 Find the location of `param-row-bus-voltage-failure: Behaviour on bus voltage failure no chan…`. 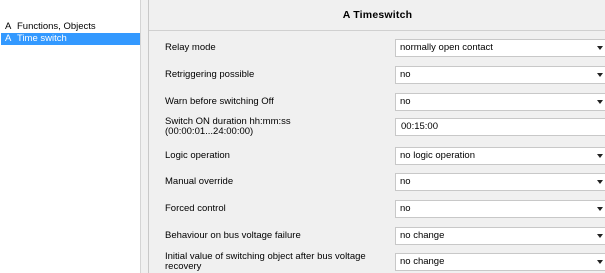

param-row-bus-voltage-failure: Behaviour on bus voltage failure no chan… is located at coordinates (377, 236).